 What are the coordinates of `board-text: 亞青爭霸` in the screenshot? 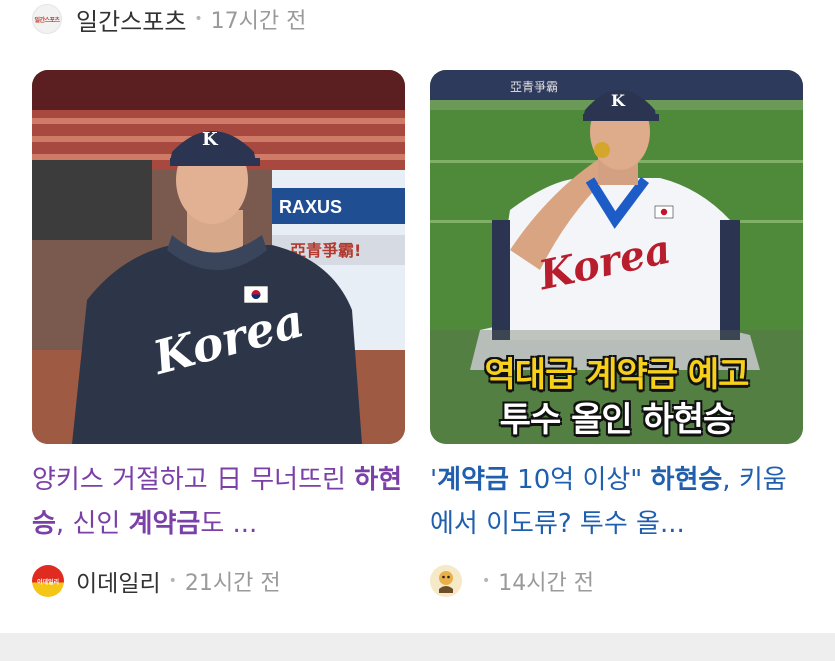 It's located at (534, 87).